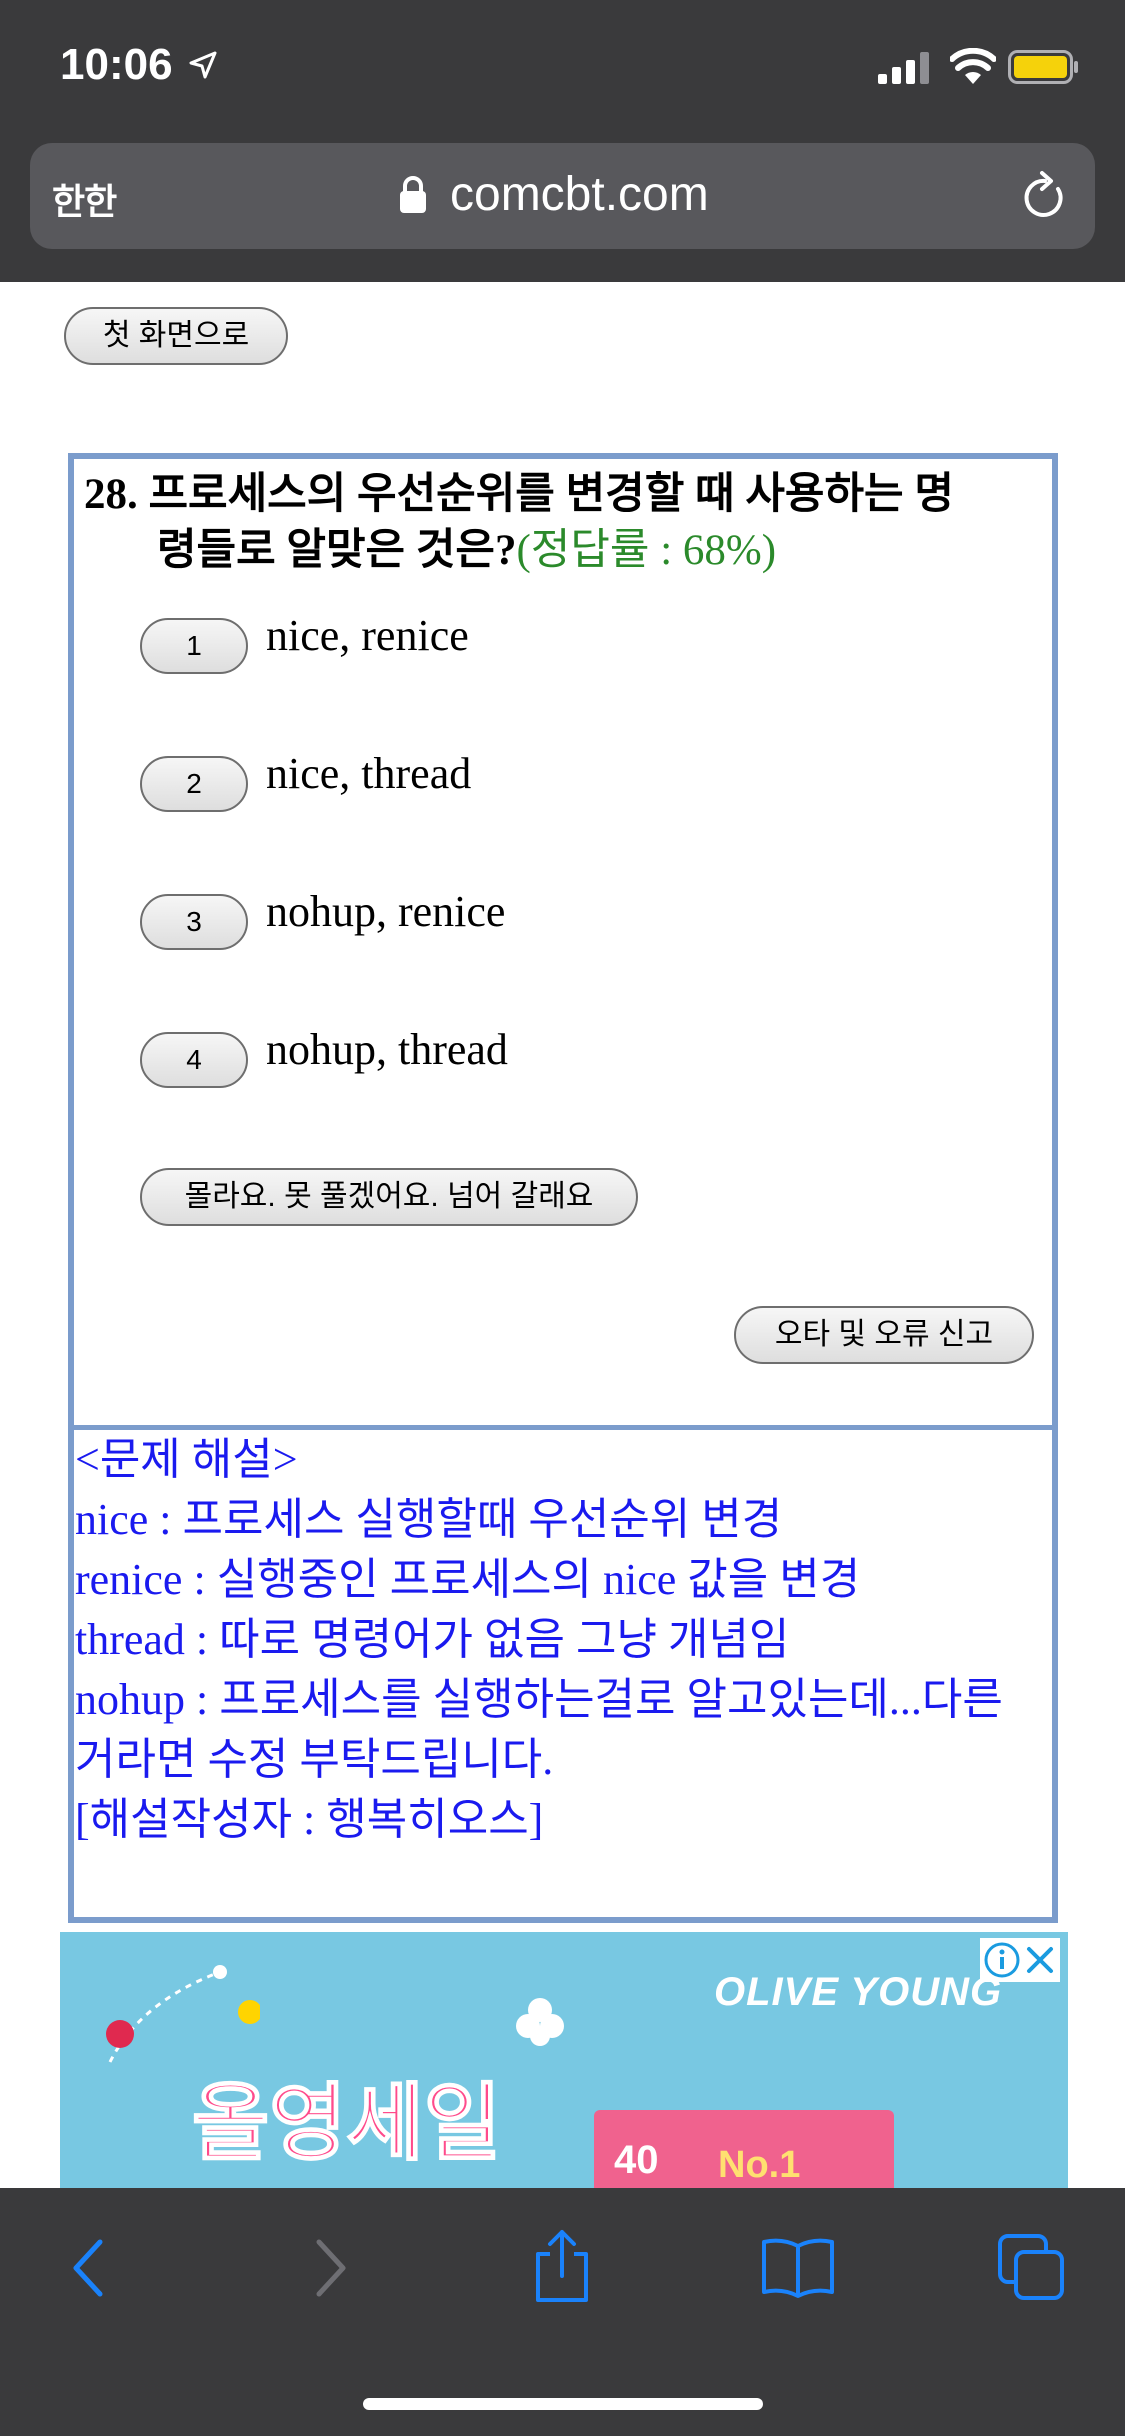  What do you see at coordinates (1032, 2268) in the screenshot?
I see `tabs-icon` at bounding box center [1032, 2268].